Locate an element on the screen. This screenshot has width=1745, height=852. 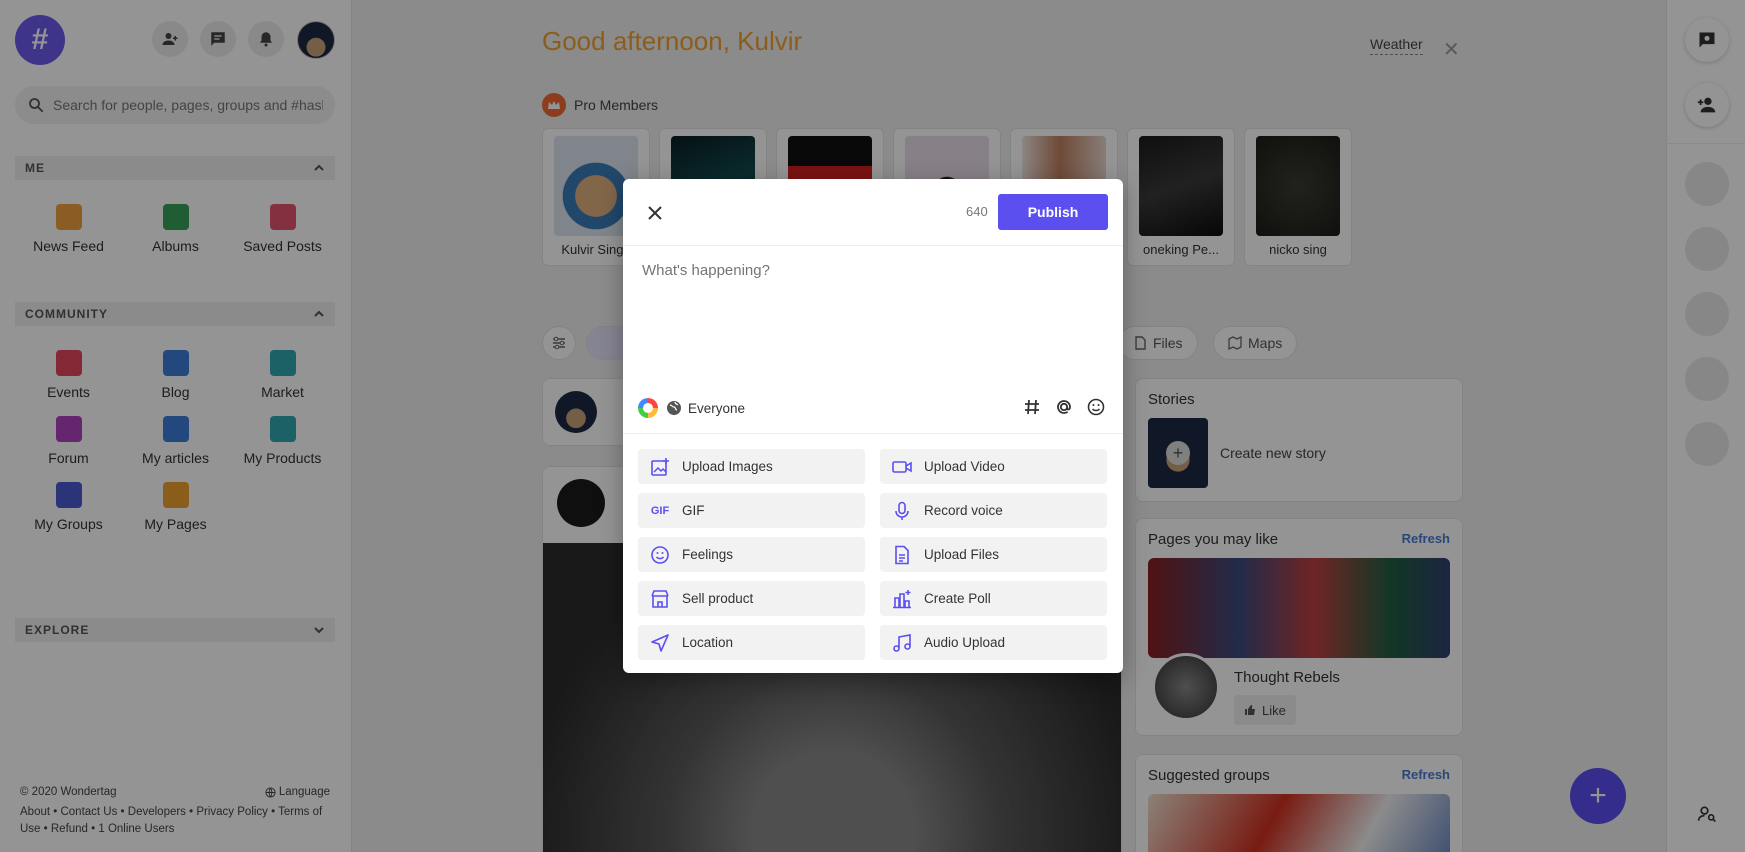
audio-upload-button: Audio Upload is located at coordinates (993, 642).